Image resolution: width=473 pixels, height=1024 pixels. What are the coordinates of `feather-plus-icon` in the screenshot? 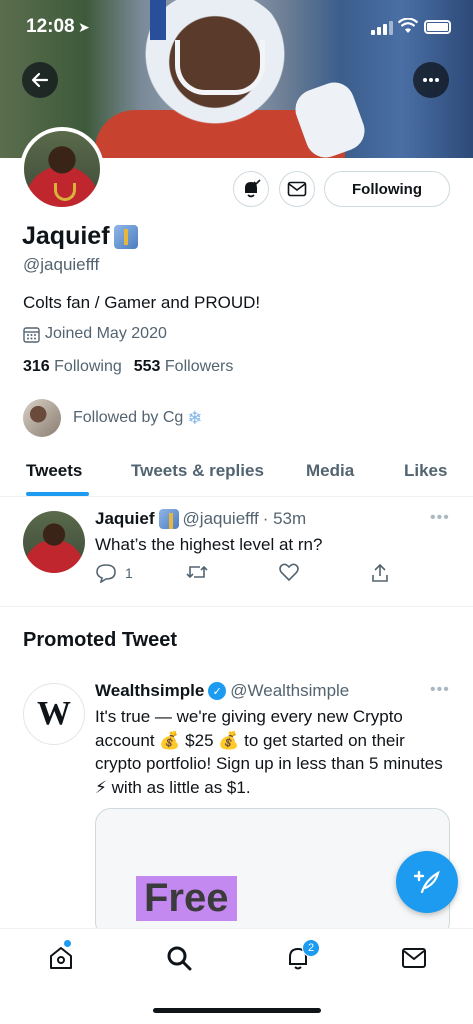 It's located at (426, 882).